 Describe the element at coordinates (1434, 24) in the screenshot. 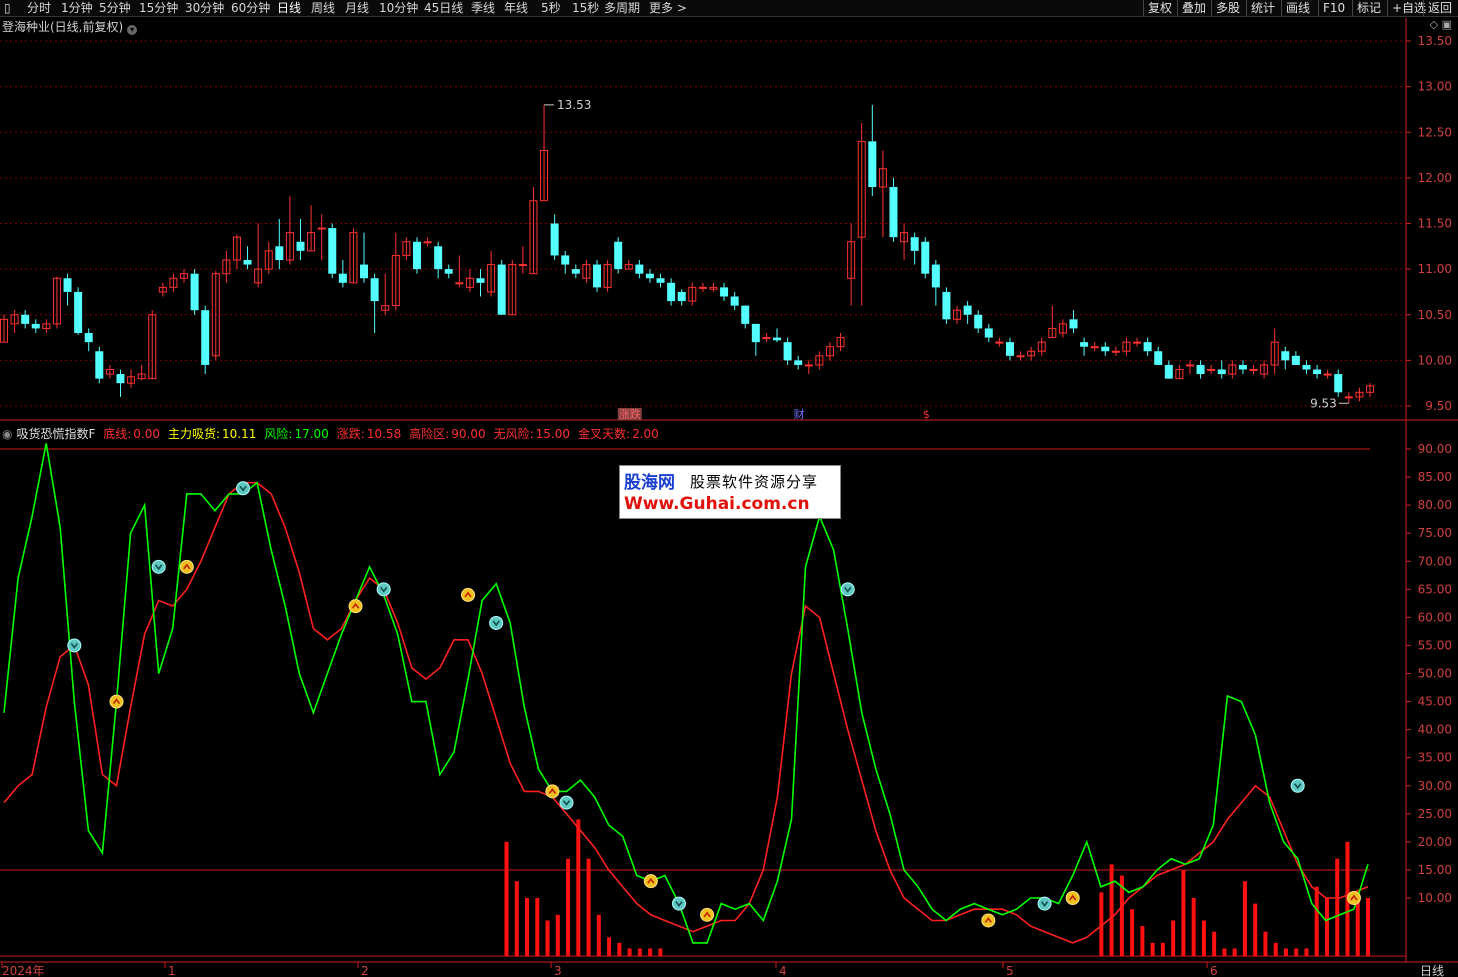

I see `diamond-icon: ◇` at that location.